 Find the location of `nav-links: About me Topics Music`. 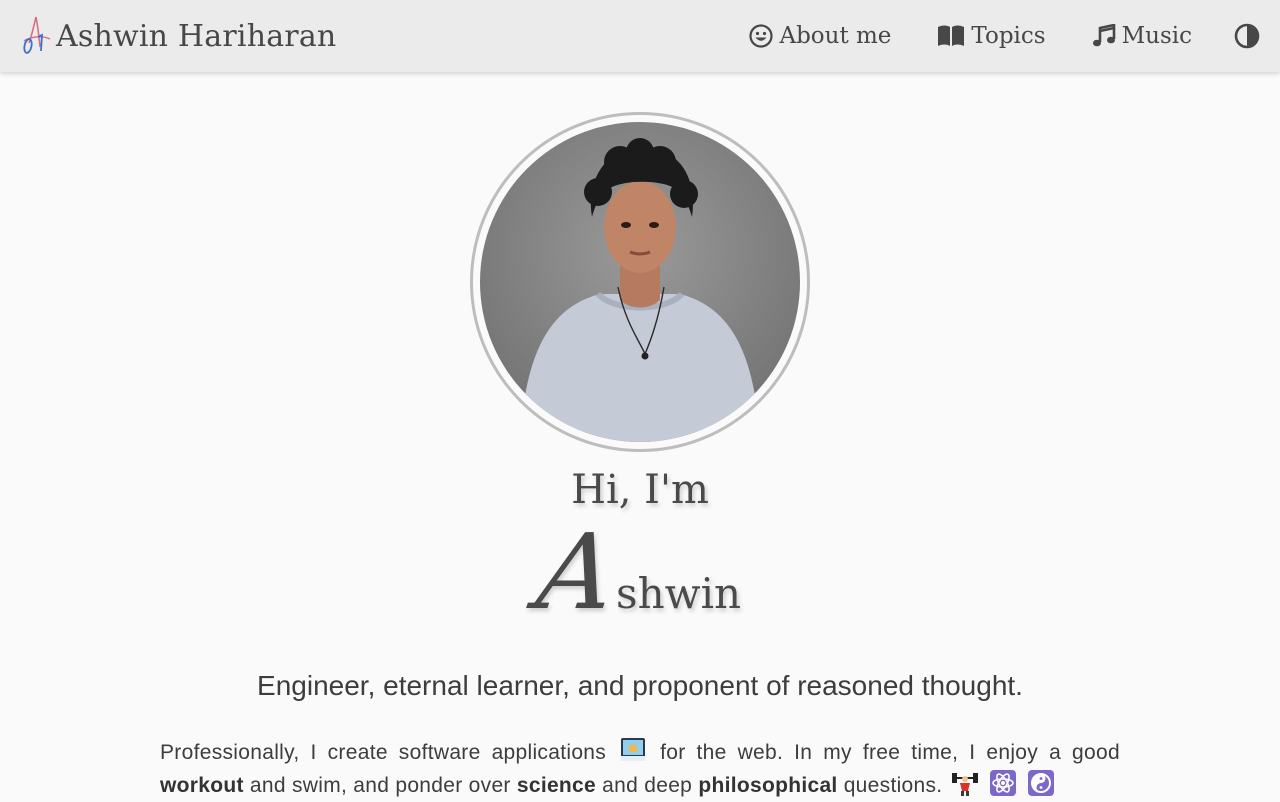

nav-links: About me Topics Music is located at coordinates (1004, 36).